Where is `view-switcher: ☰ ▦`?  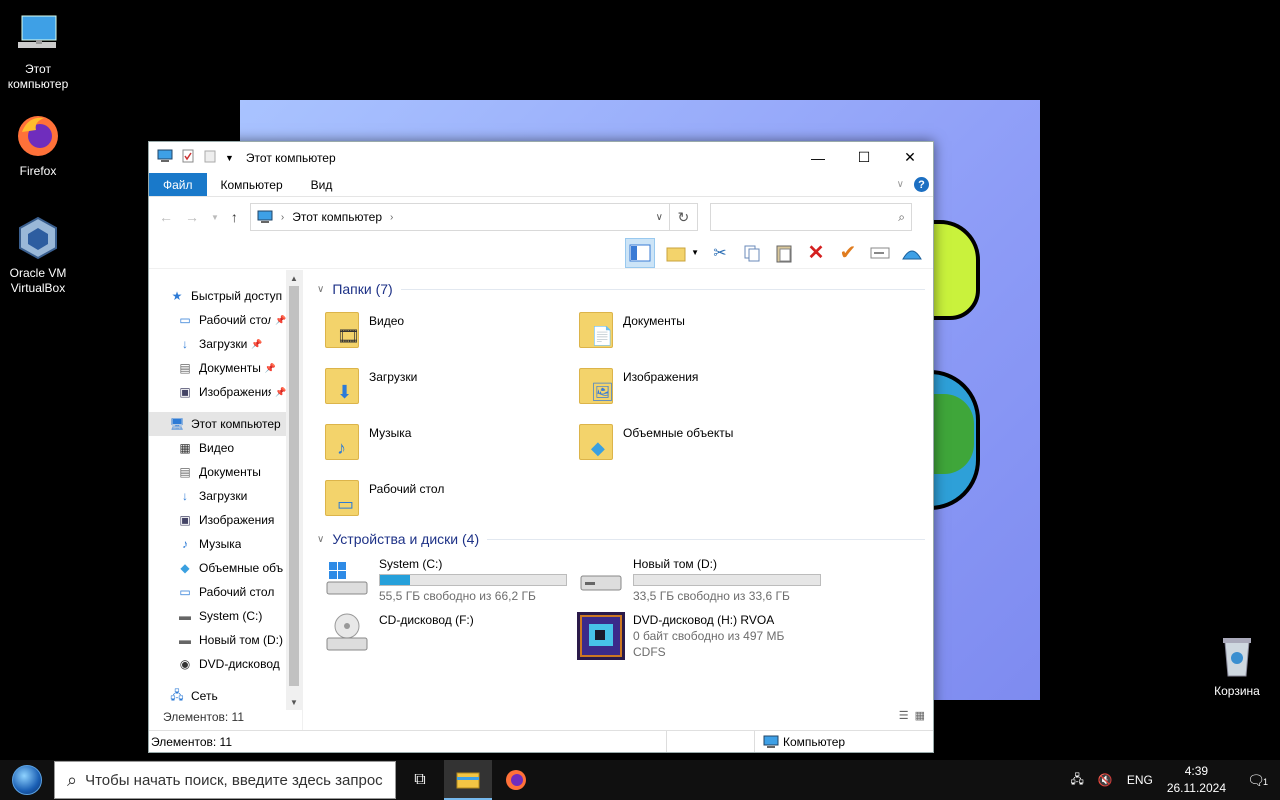
view-switcher: ☰ ▦ is located at coordinates (912, 715).